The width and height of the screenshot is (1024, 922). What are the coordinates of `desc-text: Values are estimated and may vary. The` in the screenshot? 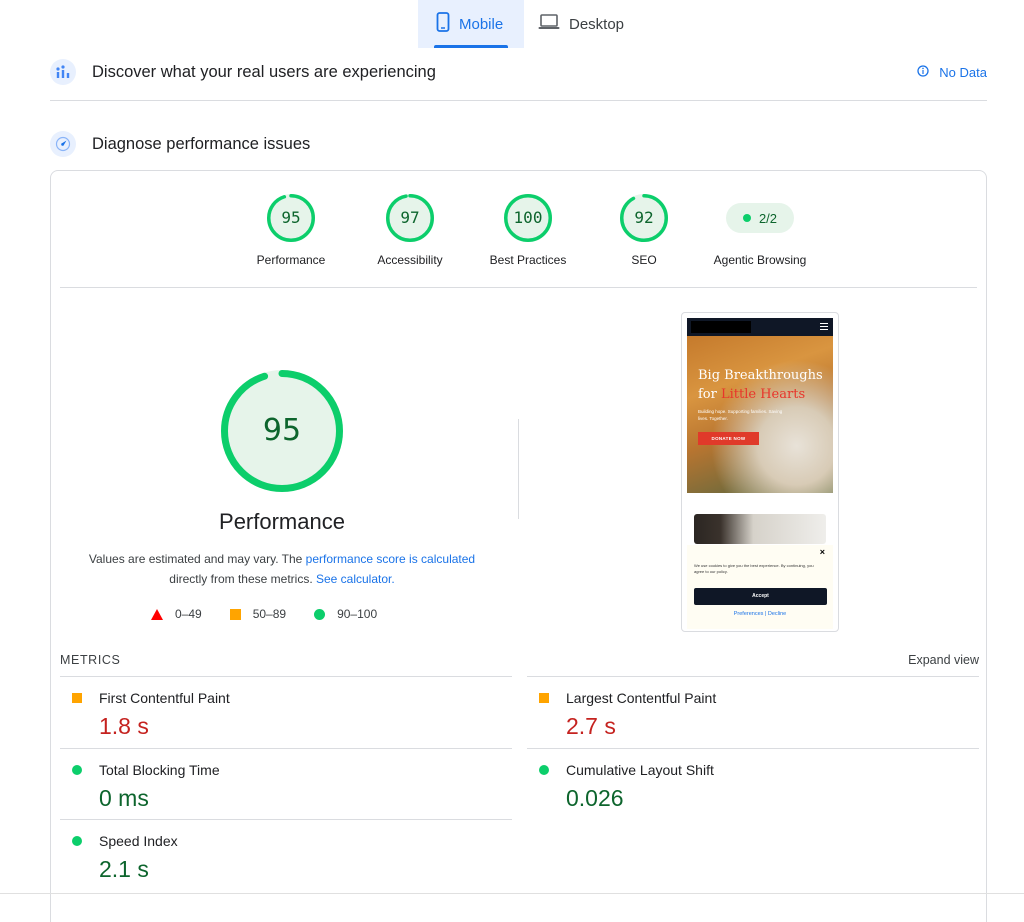 It's located at (197, 559).